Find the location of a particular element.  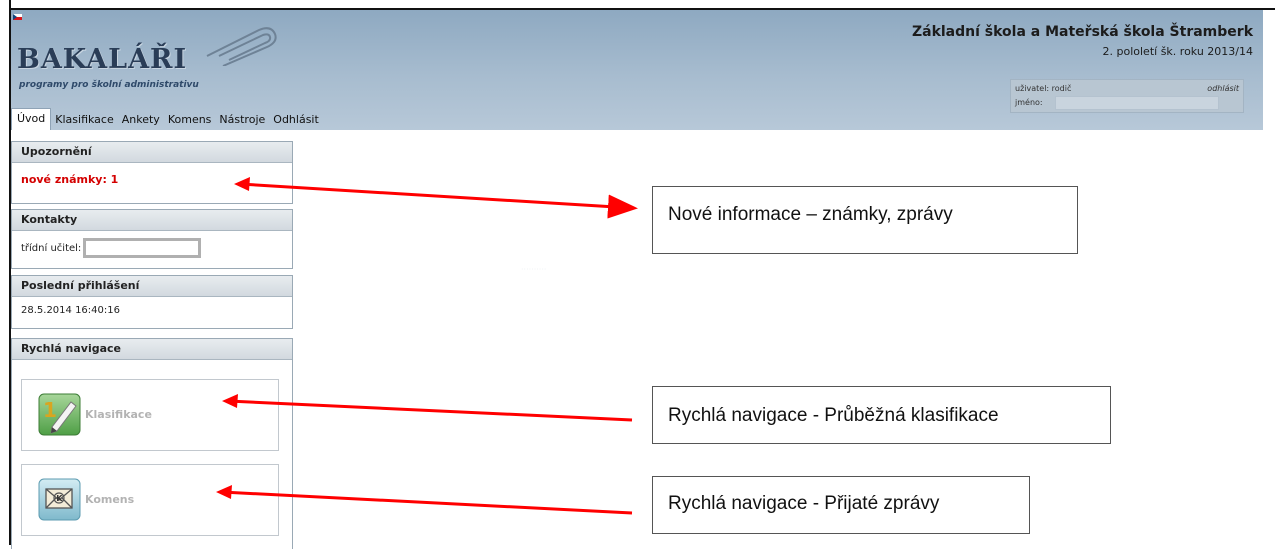

callout-quick-nav-grades-text: Rychlá navigace - Průběžná klasifikace is located at coordinates (833, 415).